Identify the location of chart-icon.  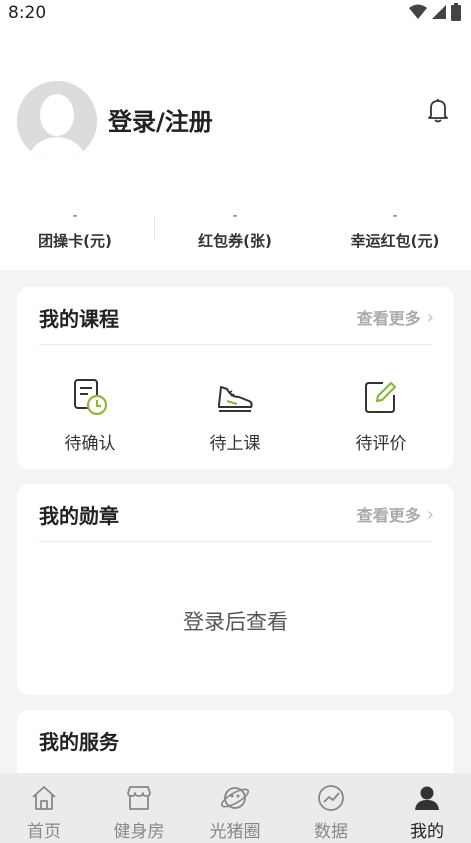
(331, 798).